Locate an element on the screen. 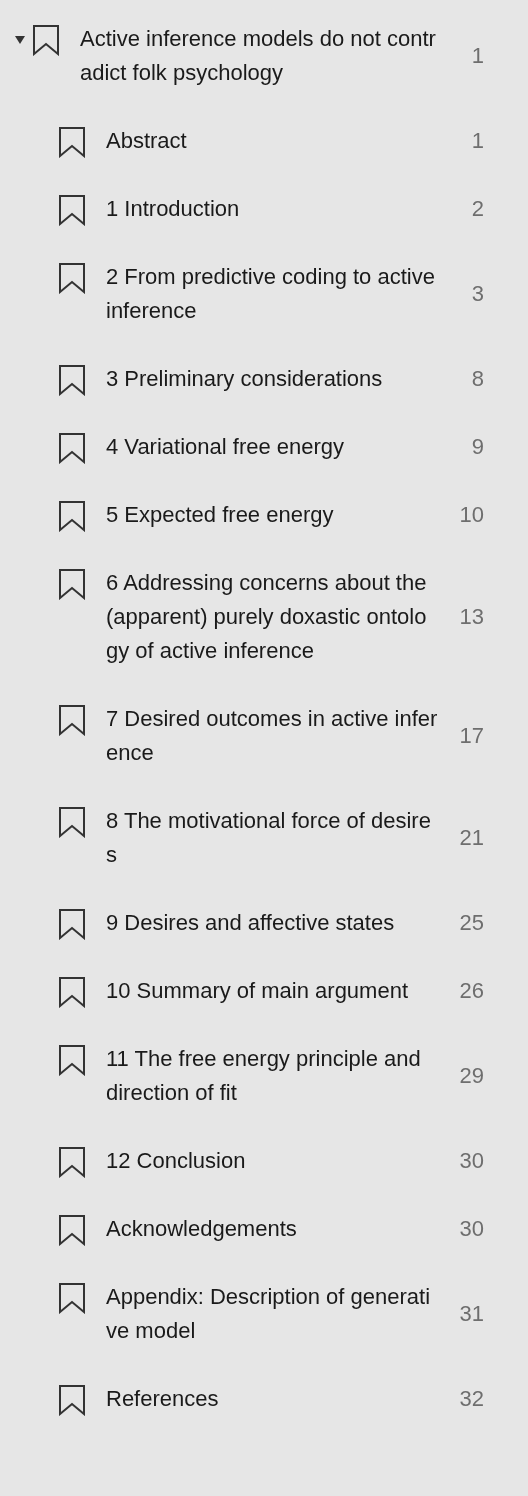 The image size is (528, 1496). page-number: 17 is located at coordinates (471, 736).